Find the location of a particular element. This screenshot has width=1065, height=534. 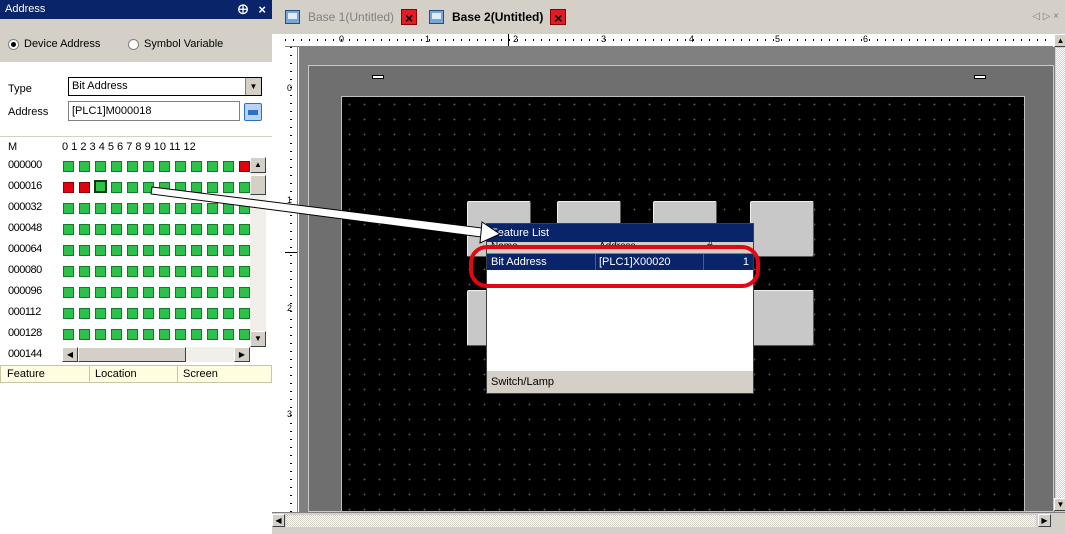

keypad-icon is located at coordinates (253, 112).